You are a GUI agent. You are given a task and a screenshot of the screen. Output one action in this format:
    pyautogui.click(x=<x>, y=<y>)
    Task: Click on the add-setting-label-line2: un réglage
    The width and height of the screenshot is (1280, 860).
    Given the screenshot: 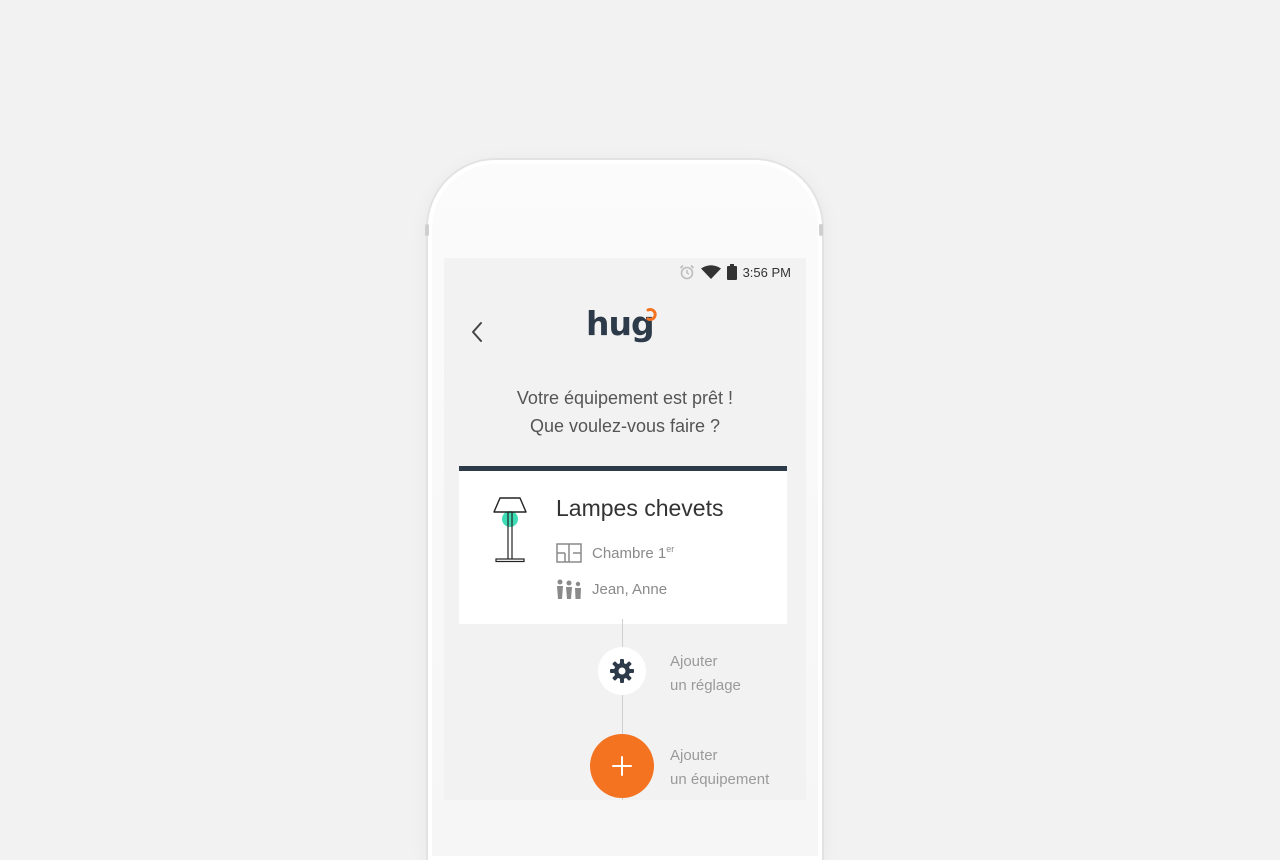 What is the action you would take?
    pyautogui.click(x=705, y=685)
    